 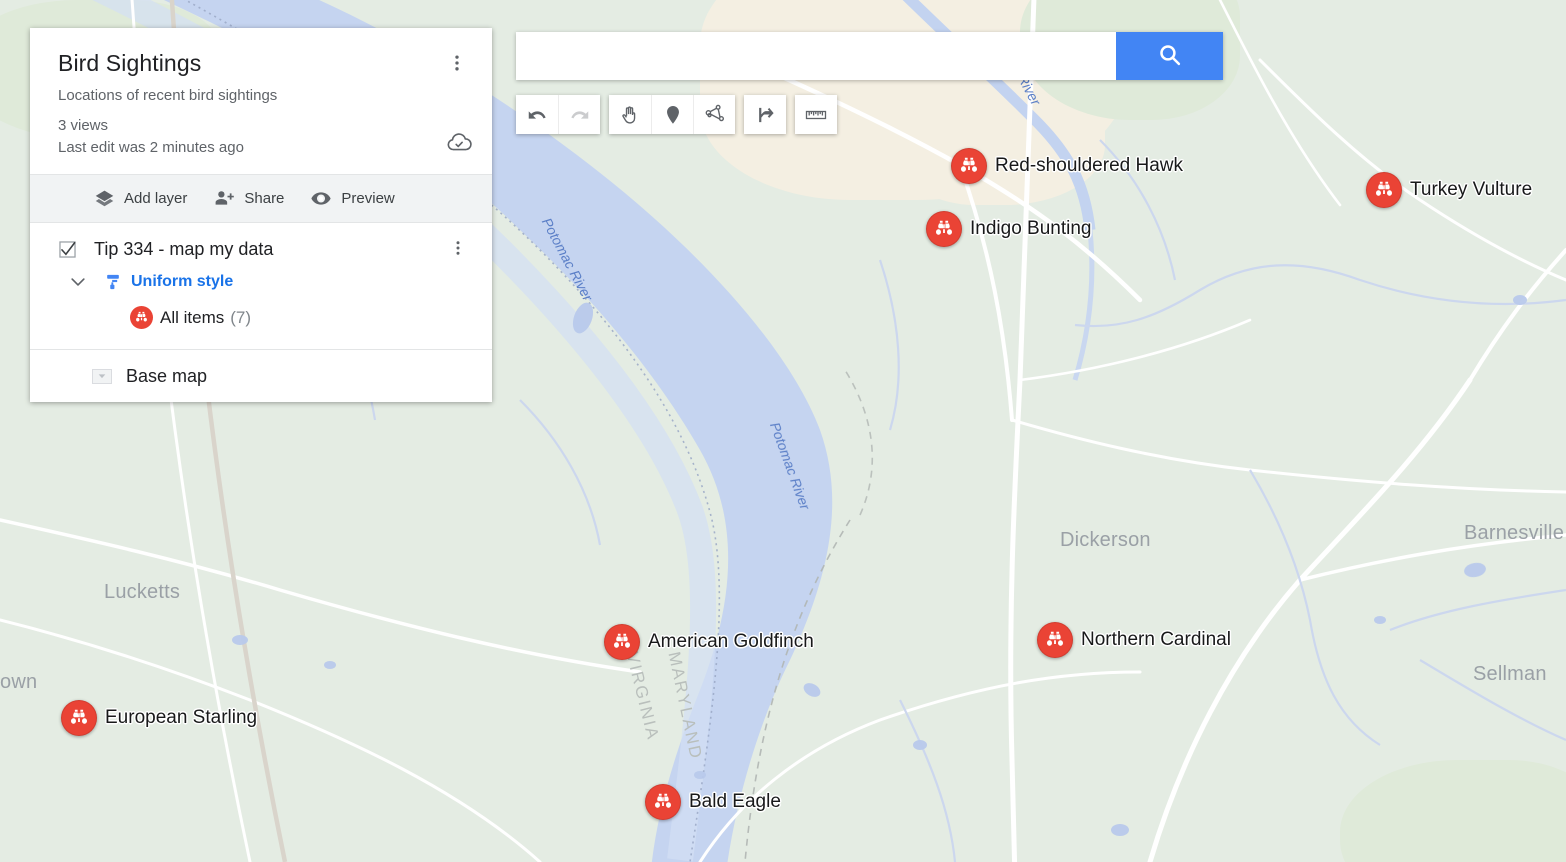 What do you see at coordinates (264, 198) in the screenshot?
I see `share-label: Share` at bounding box center [264, 198].